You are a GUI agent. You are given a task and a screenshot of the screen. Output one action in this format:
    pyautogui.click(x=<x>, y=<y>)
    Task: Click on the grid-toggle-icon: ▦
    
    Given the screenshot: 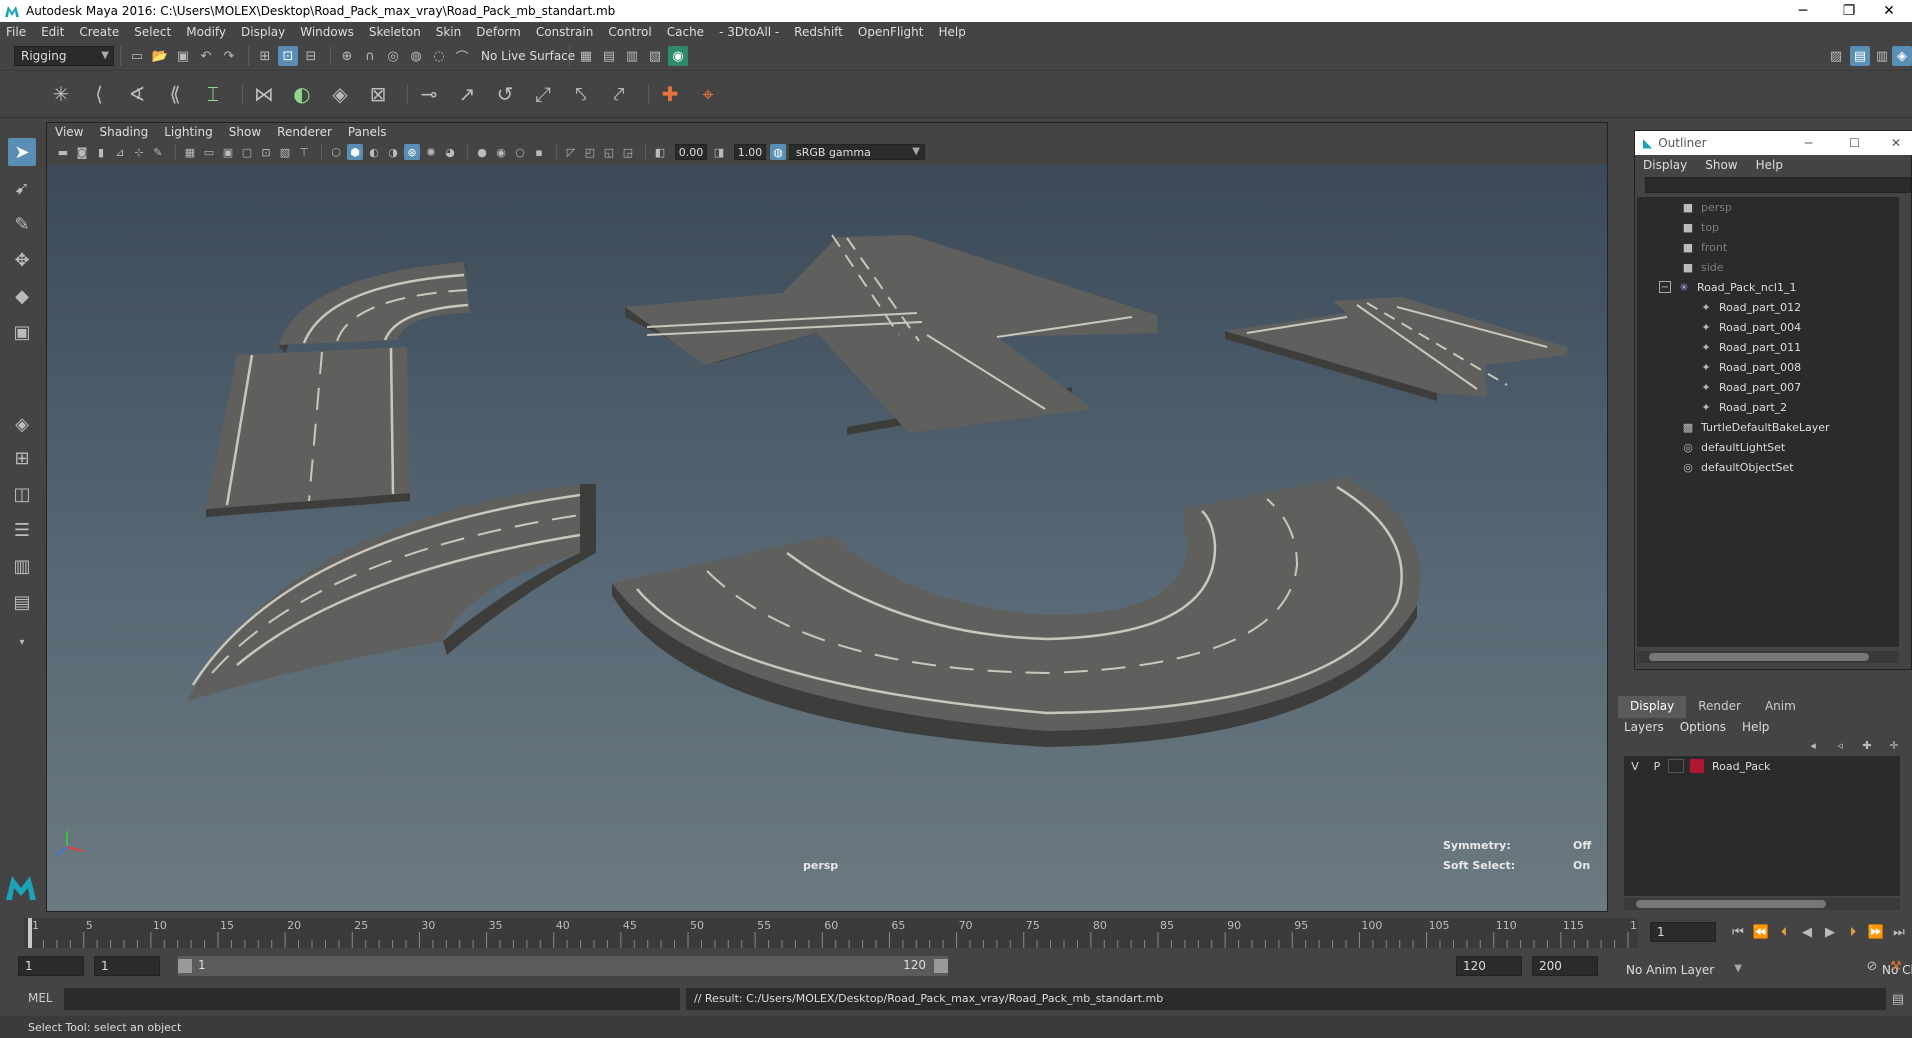 What is the action you would take?
    pyautogui.click(x=190, y=152)
    